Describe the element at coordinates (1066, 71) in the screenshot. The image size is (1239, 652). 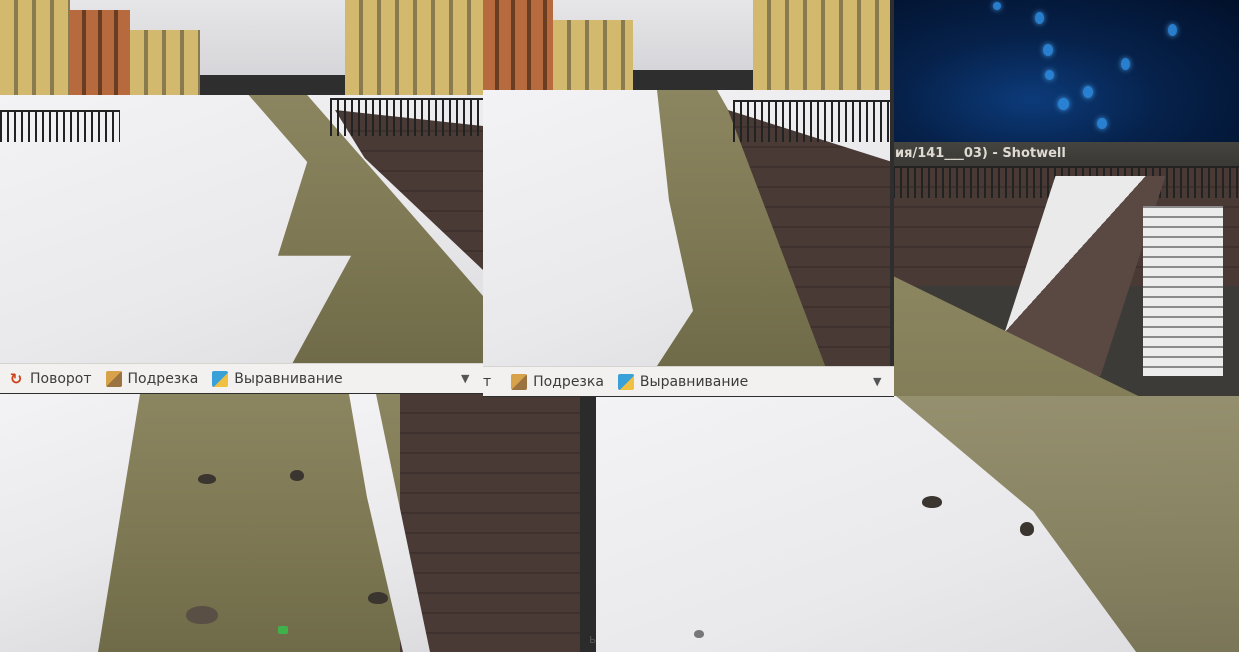
I see `desktop-wallpaper` at that location.